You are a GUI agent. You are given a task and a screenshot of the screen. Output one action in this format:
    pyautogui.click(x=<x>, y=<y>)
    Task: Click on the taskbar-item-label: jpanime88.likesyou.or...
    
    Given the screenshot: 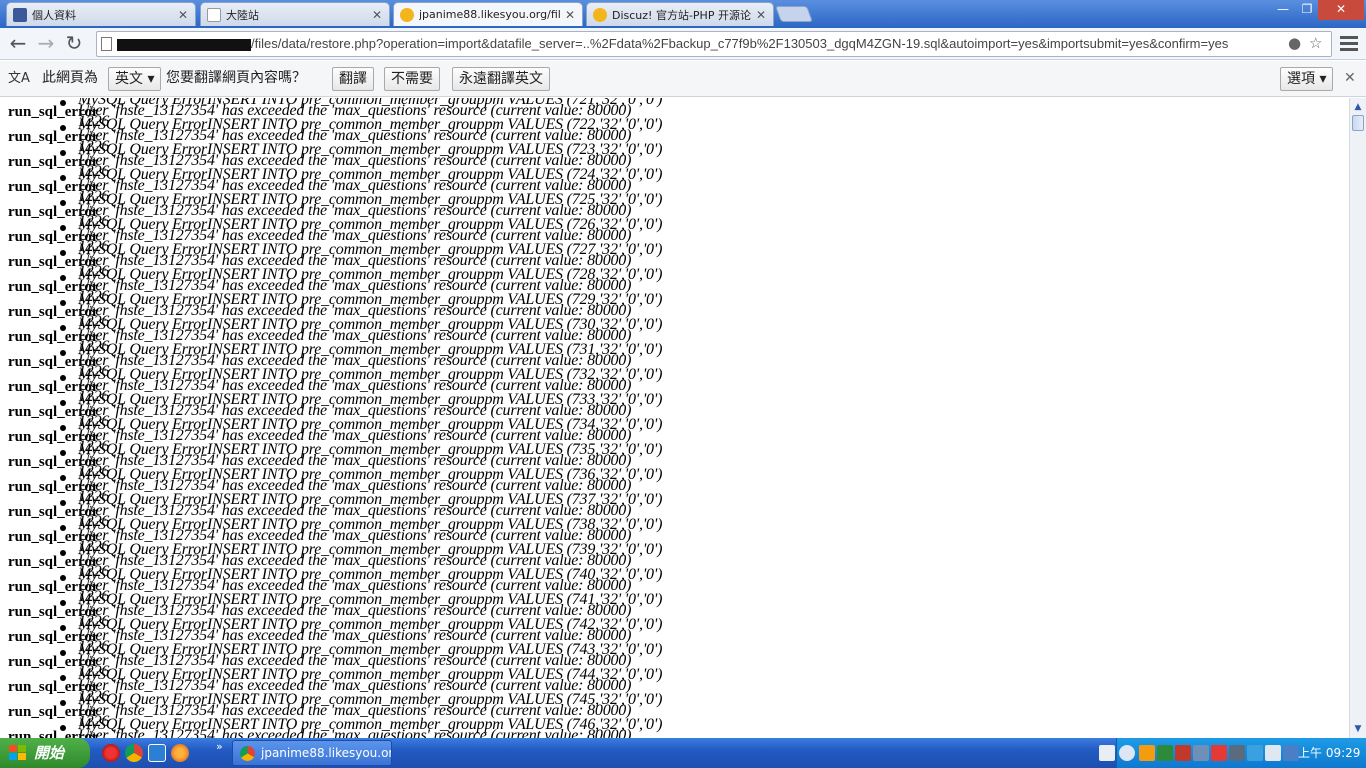 What is the action you would take?
    pyautogui.click(x=326, y=753)
    